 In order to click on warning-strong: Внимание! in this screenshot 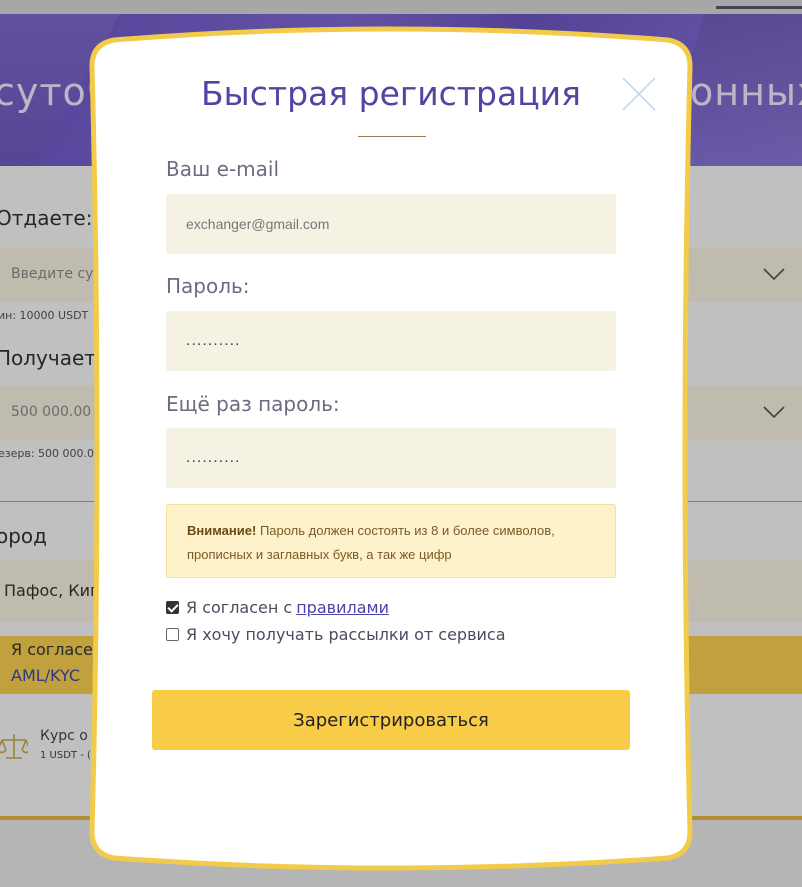, I will do `click(222, 530)`.